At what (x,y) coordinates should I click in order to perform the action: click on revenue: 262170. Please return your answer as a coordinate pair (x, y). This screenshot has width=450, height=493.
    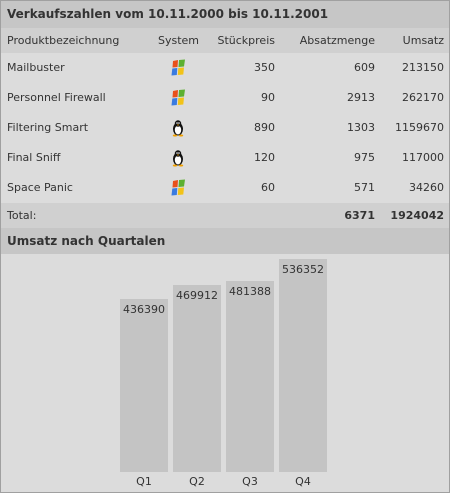
    Looking at the image, I should click on (423, 97).